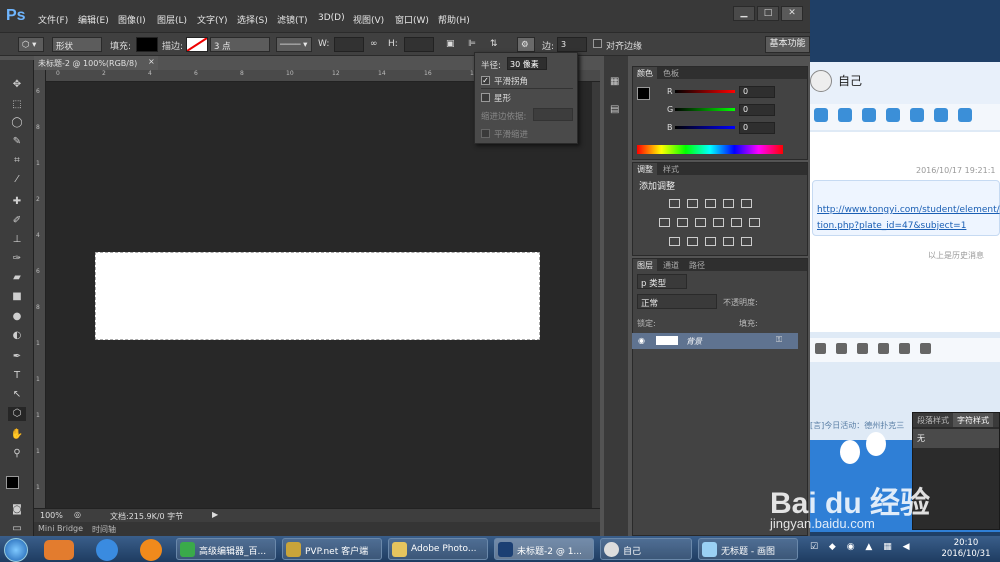  Describe the element at coordinates (728, 241) in the screenshot. I see `gradient-map-icon` at that location.